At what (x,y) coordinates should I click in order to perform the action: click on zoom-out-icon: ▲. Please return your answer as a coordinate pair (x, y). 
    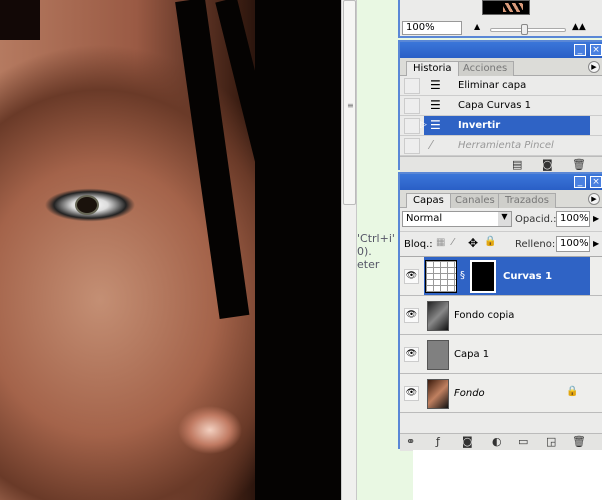
    Looking at the image, I should click on (477, 26).